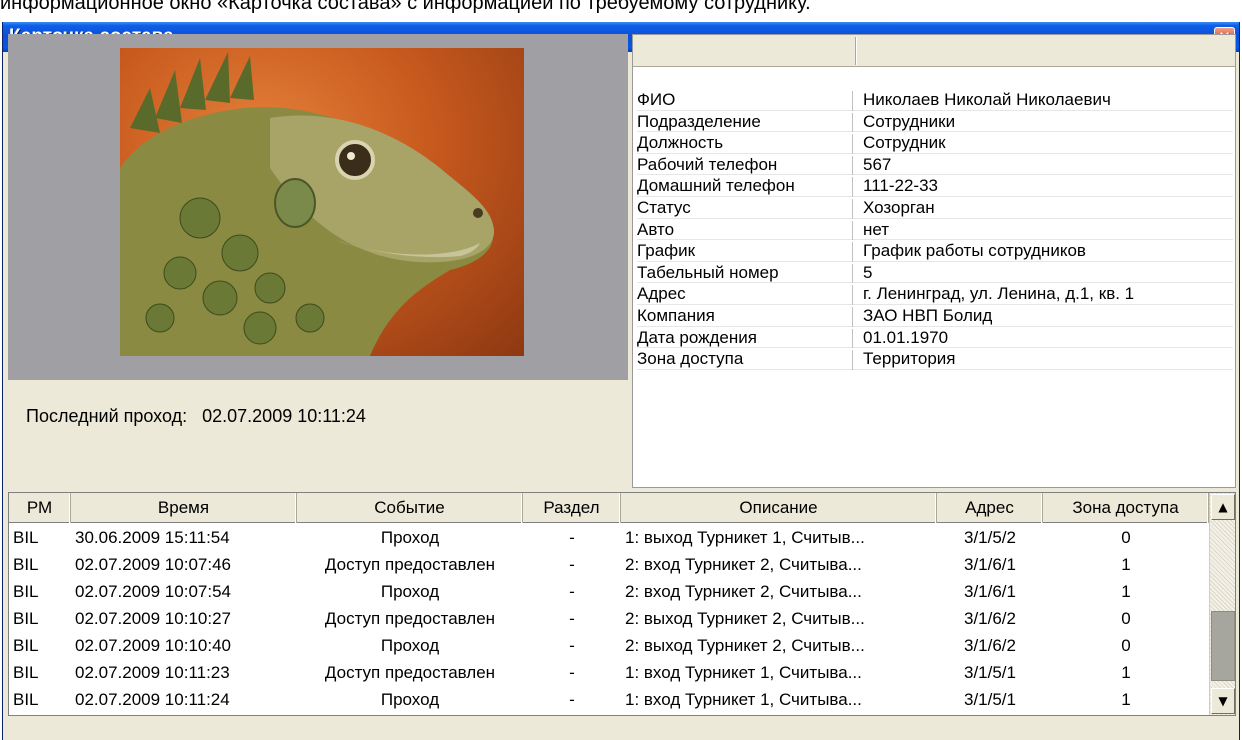 The height and width of the screenshot is (740, 1242). What do you see at coordinates (184, 508) in the screenshot?
I see `column-header-time: Время` at bounding box center [184, 508].